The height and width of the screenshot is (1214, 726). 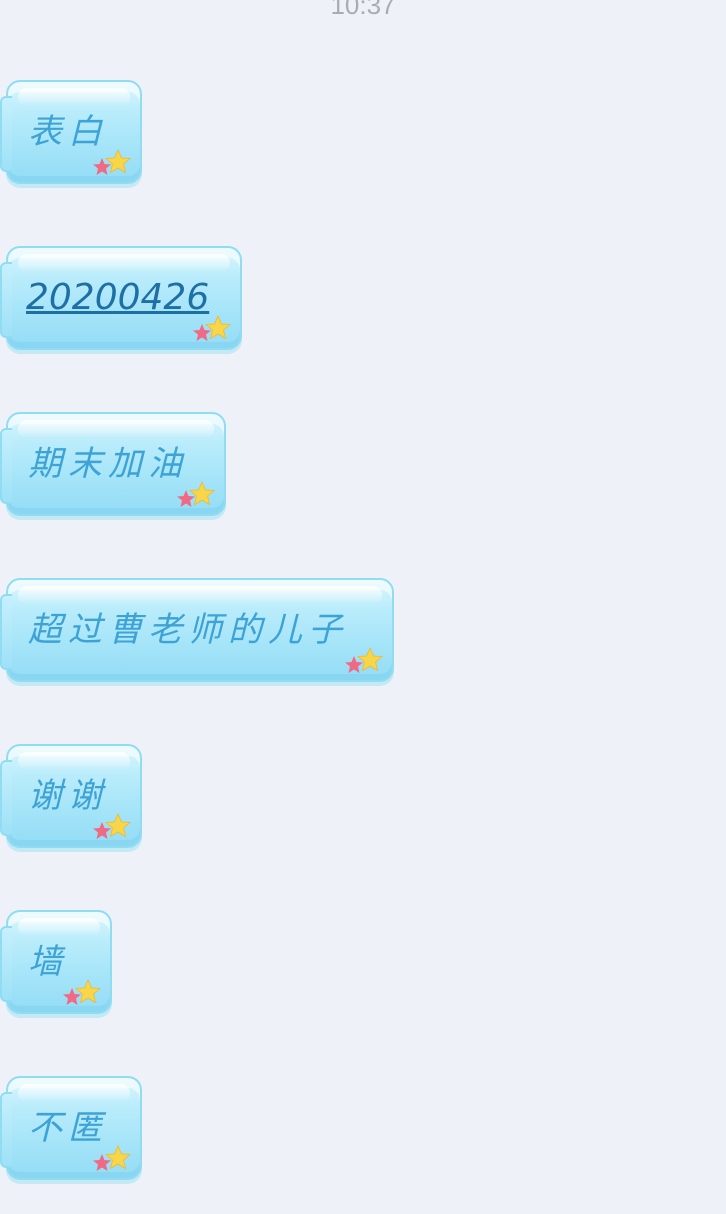 What do you see at coordinates (188, 630) in the screenshot?
I see `message-text: 超过曹老师的儿子` at bounding box center [188, 630].